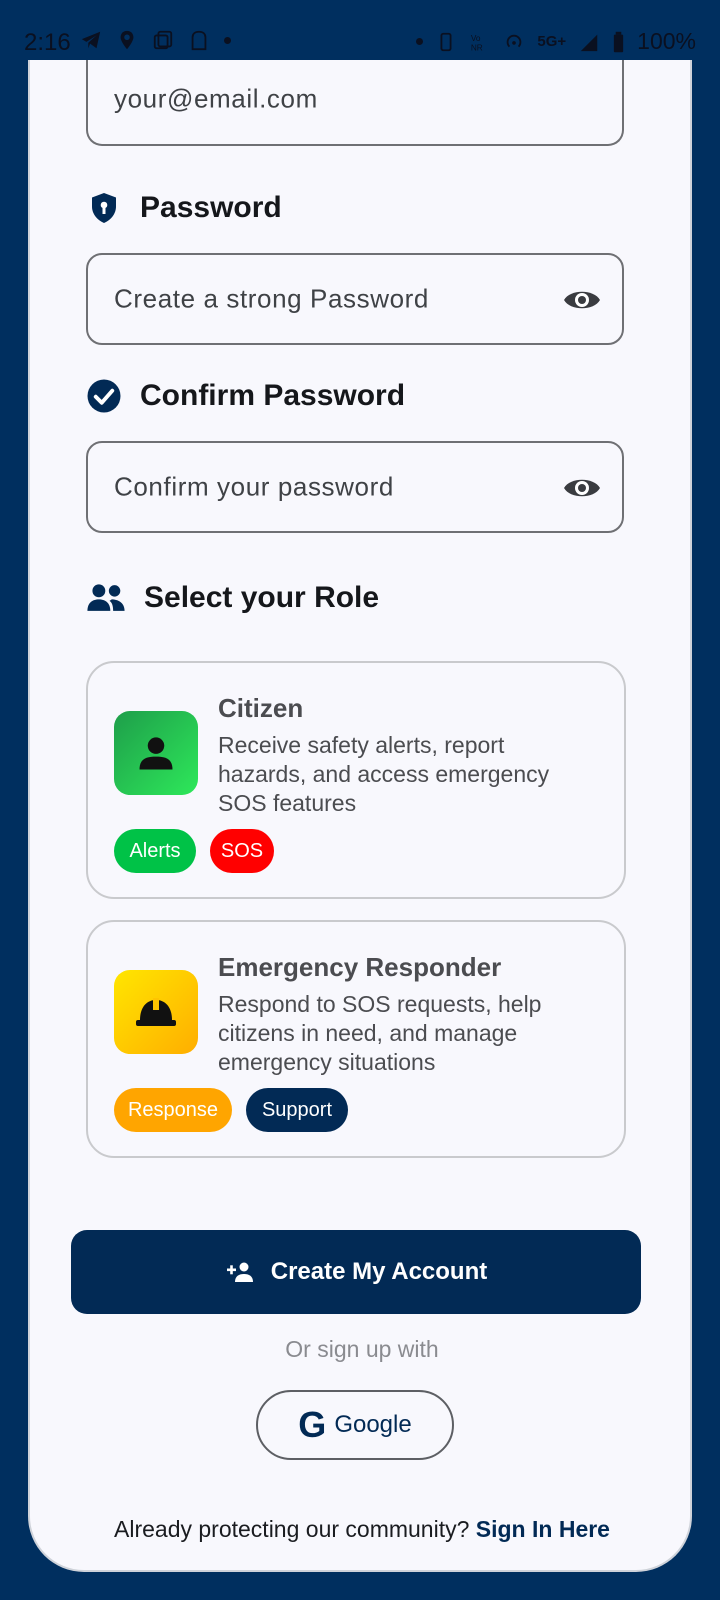 Image resolution: width=720 pixels, height=1600 pixels. What do you see at coordinates (373, 1424) in the screenshot?
I see `google-button-label: Google` at bounding box center [373, 1424].